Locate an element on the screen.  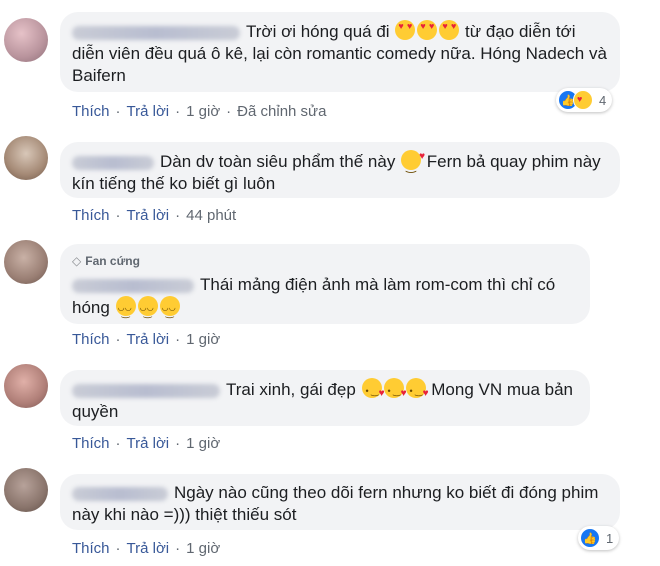
comment-text-part-1: Trai xinh, gái đẹp is located at coordinates (291, 389).